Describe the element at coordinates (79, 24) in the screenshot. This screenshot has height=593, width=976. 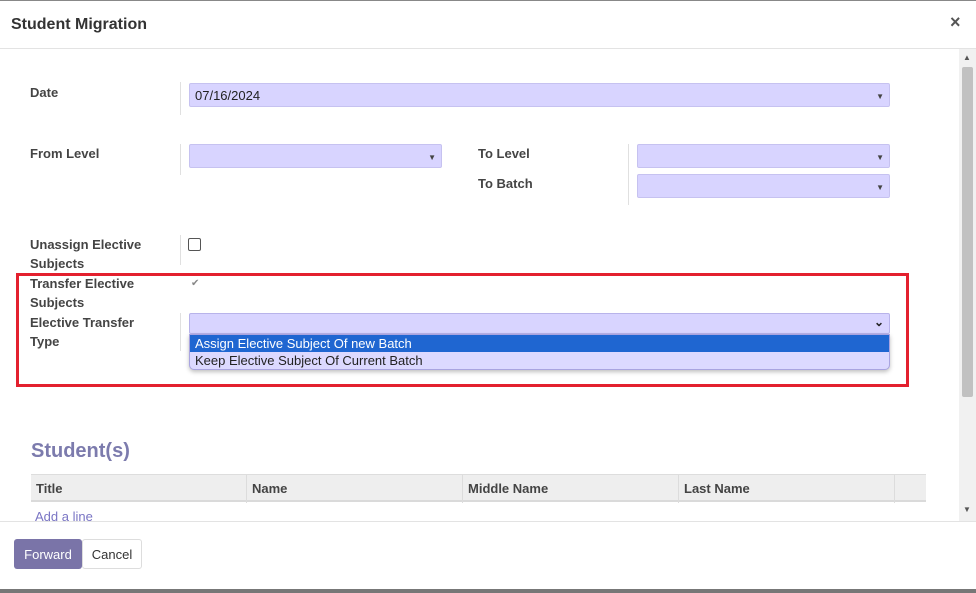
I see `dialog-title: Student Migration` at that location.